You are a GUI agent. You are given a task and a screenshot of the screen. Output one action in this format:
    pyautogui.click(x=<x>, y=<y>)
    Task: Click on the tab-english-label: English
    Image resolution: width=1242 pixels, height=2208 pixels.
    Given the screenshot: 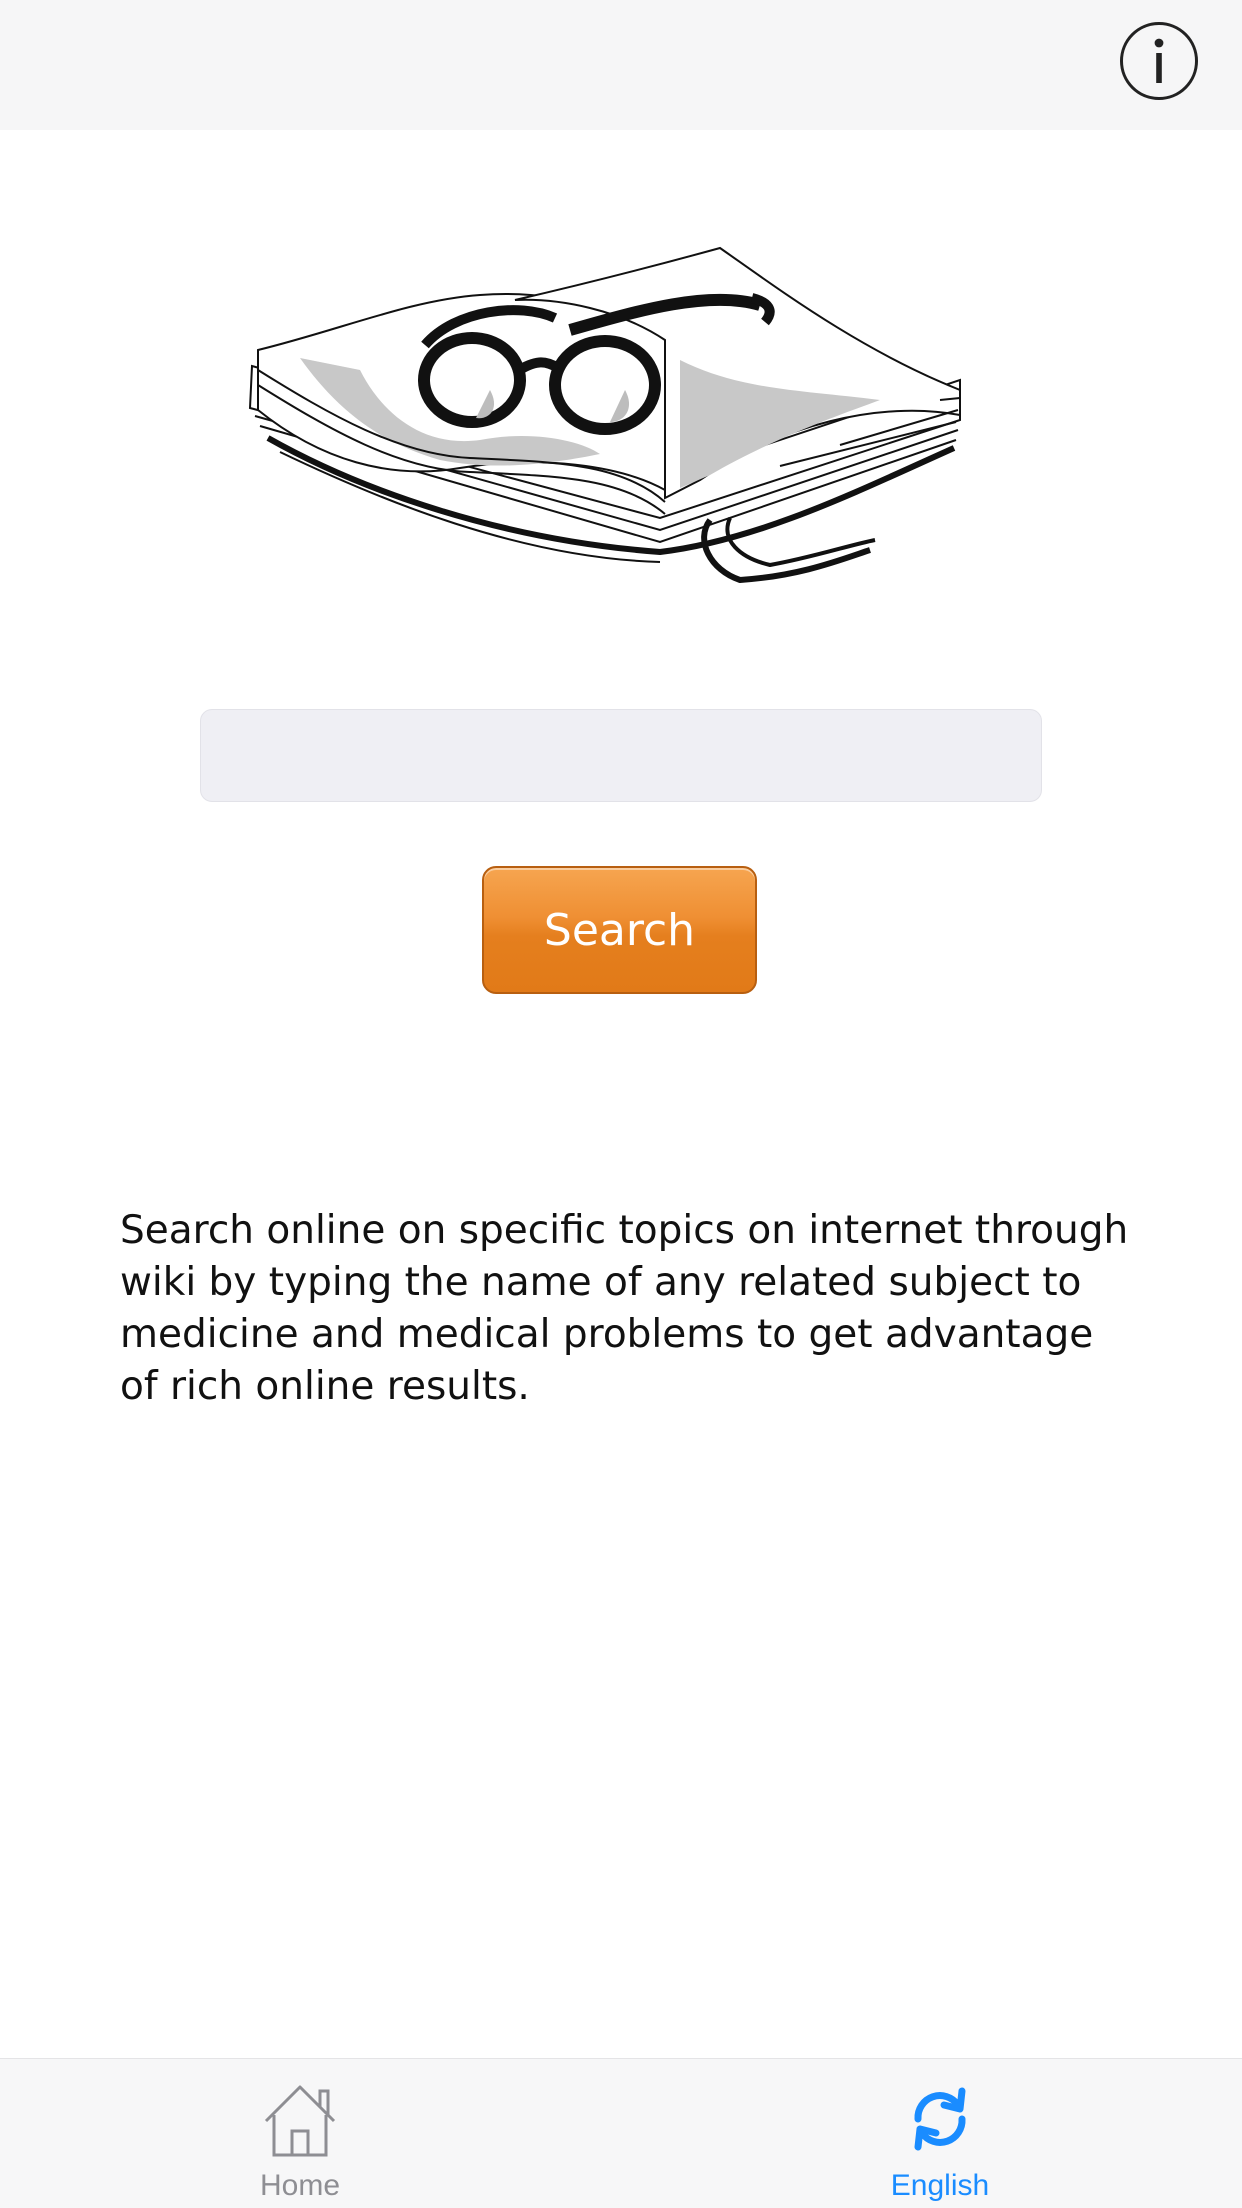 What is the action you would take?
    pyautogui.click(x=940, y=2185)
    